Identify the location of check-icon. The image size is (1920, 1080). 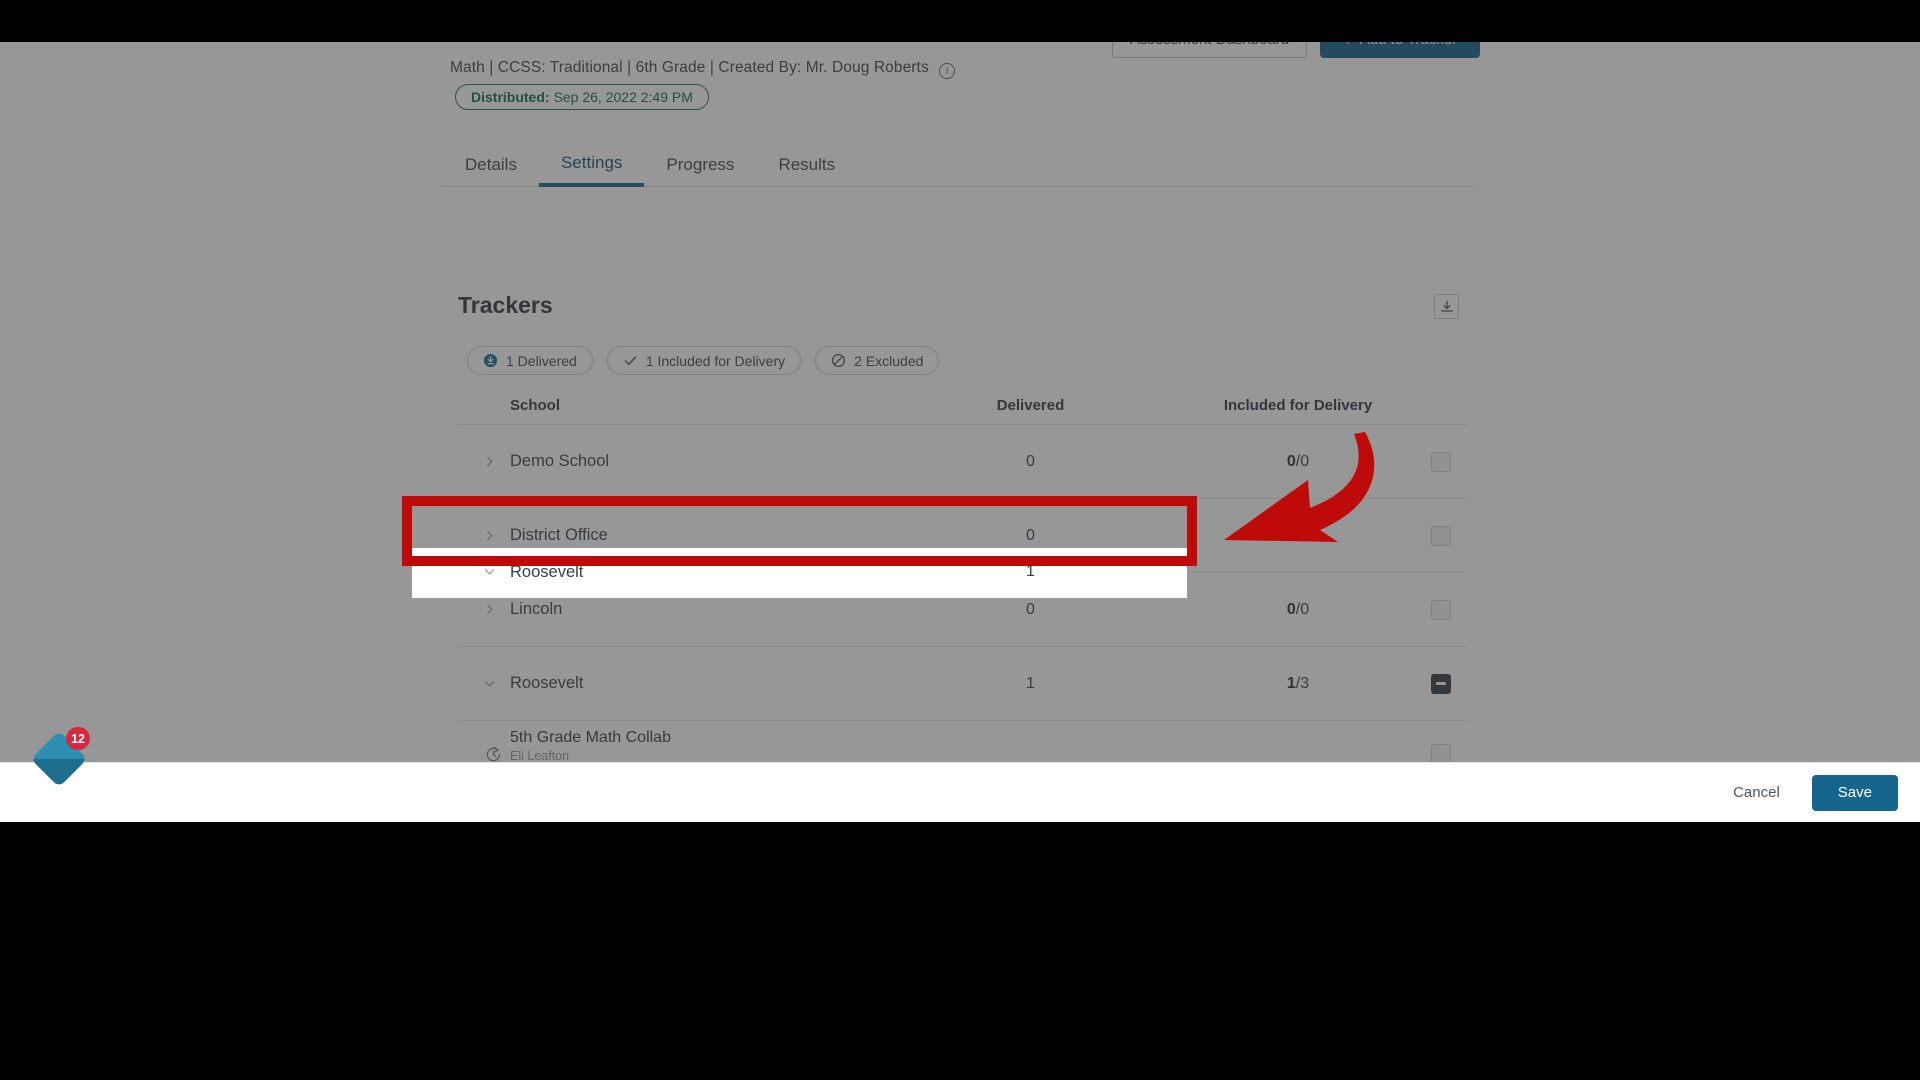
(630, 360).